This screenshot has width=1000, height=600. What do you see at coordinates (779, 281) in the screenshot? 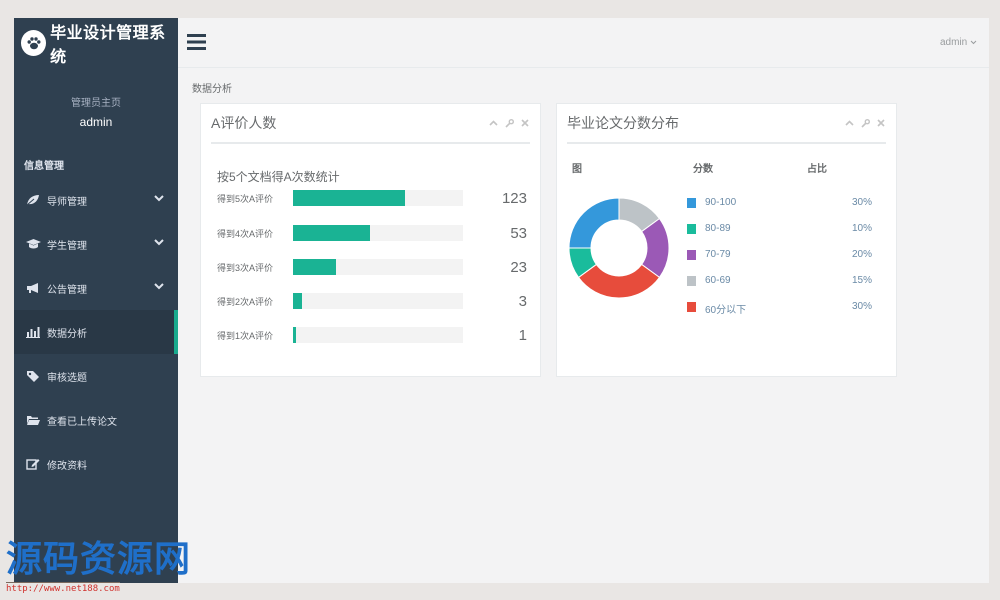
I see `legend-row: 60-69 15%` at bounding box center [779, 281].